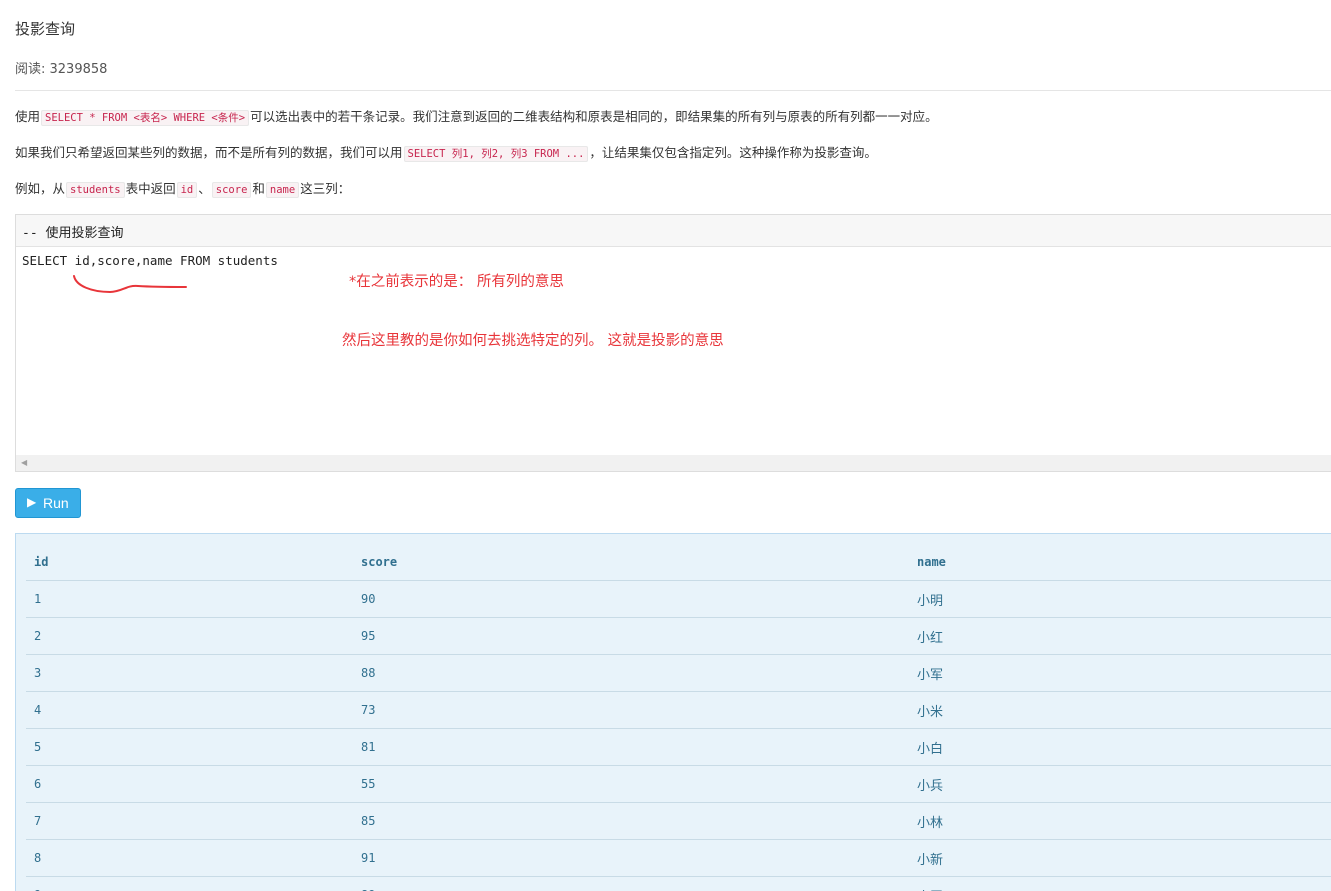 This screenshot has width=1331, height=891. I want to click on inline-code: SELECT * FROM <表名> WHERE <条件>, so click(145, 118).